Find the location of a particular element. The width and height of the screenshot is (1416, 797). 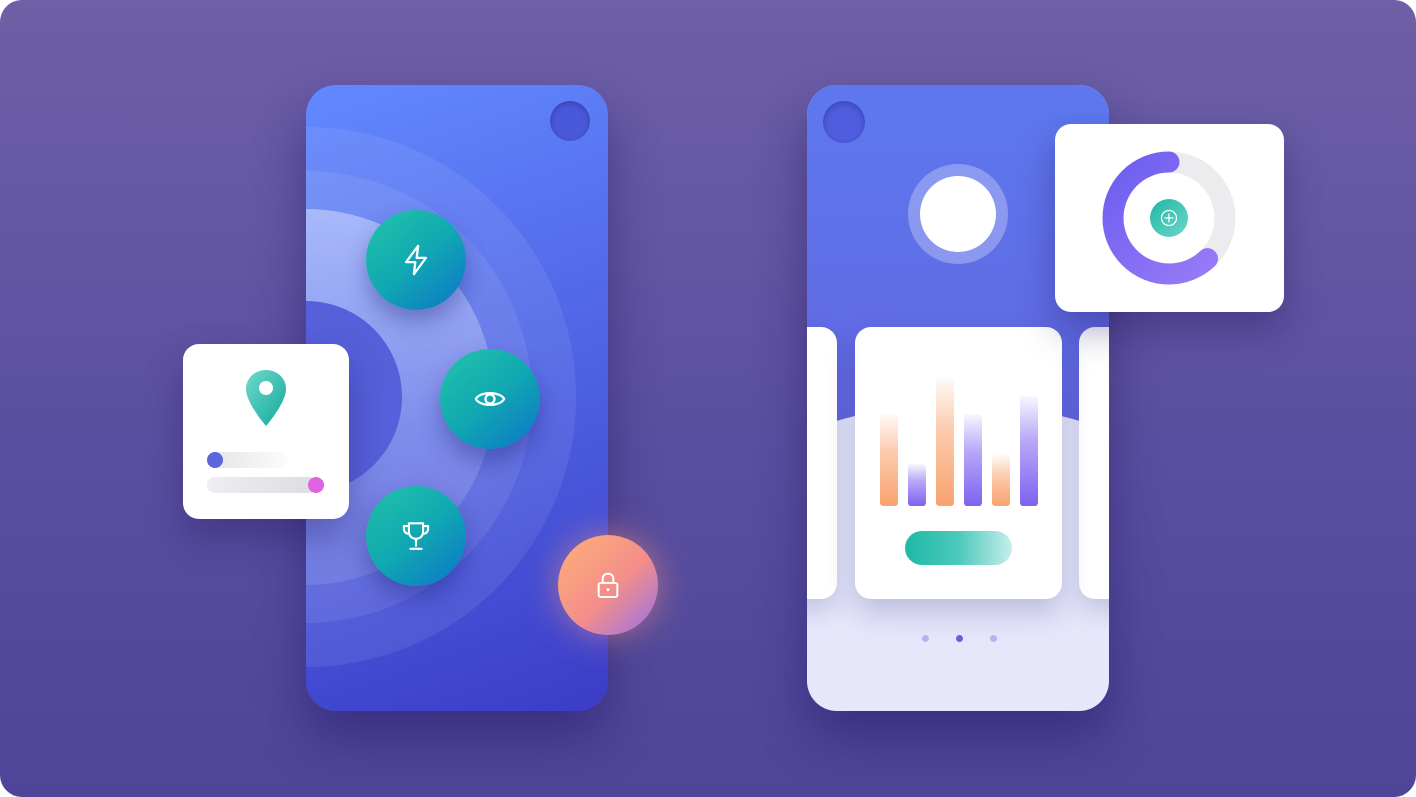

progress-card is located at coordinates (1169, 218).